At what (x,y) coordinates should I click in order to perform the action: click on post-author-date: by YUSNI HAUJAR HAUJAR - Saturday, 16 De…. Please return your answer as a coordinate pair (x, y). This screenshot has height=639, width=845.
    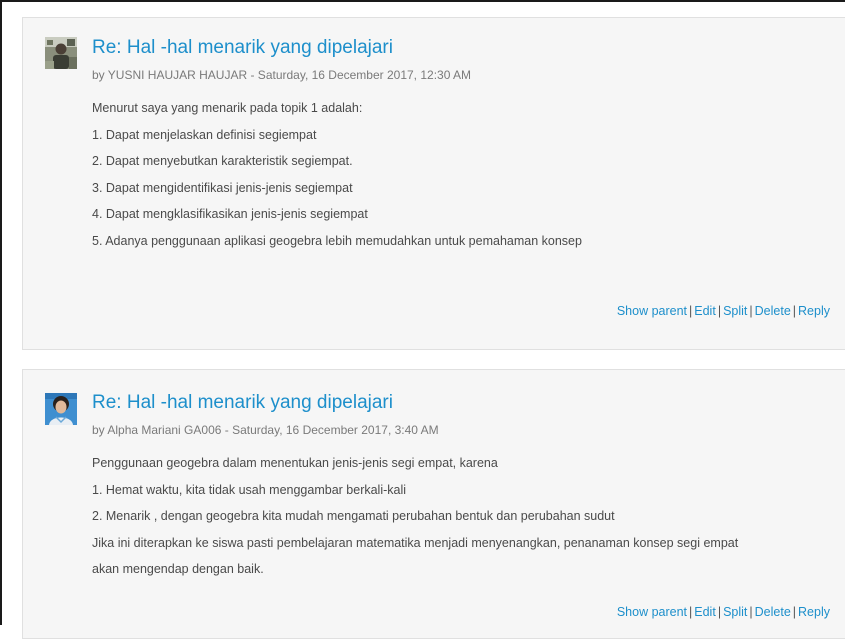
    Looking at the image, I should click on (282, 75).